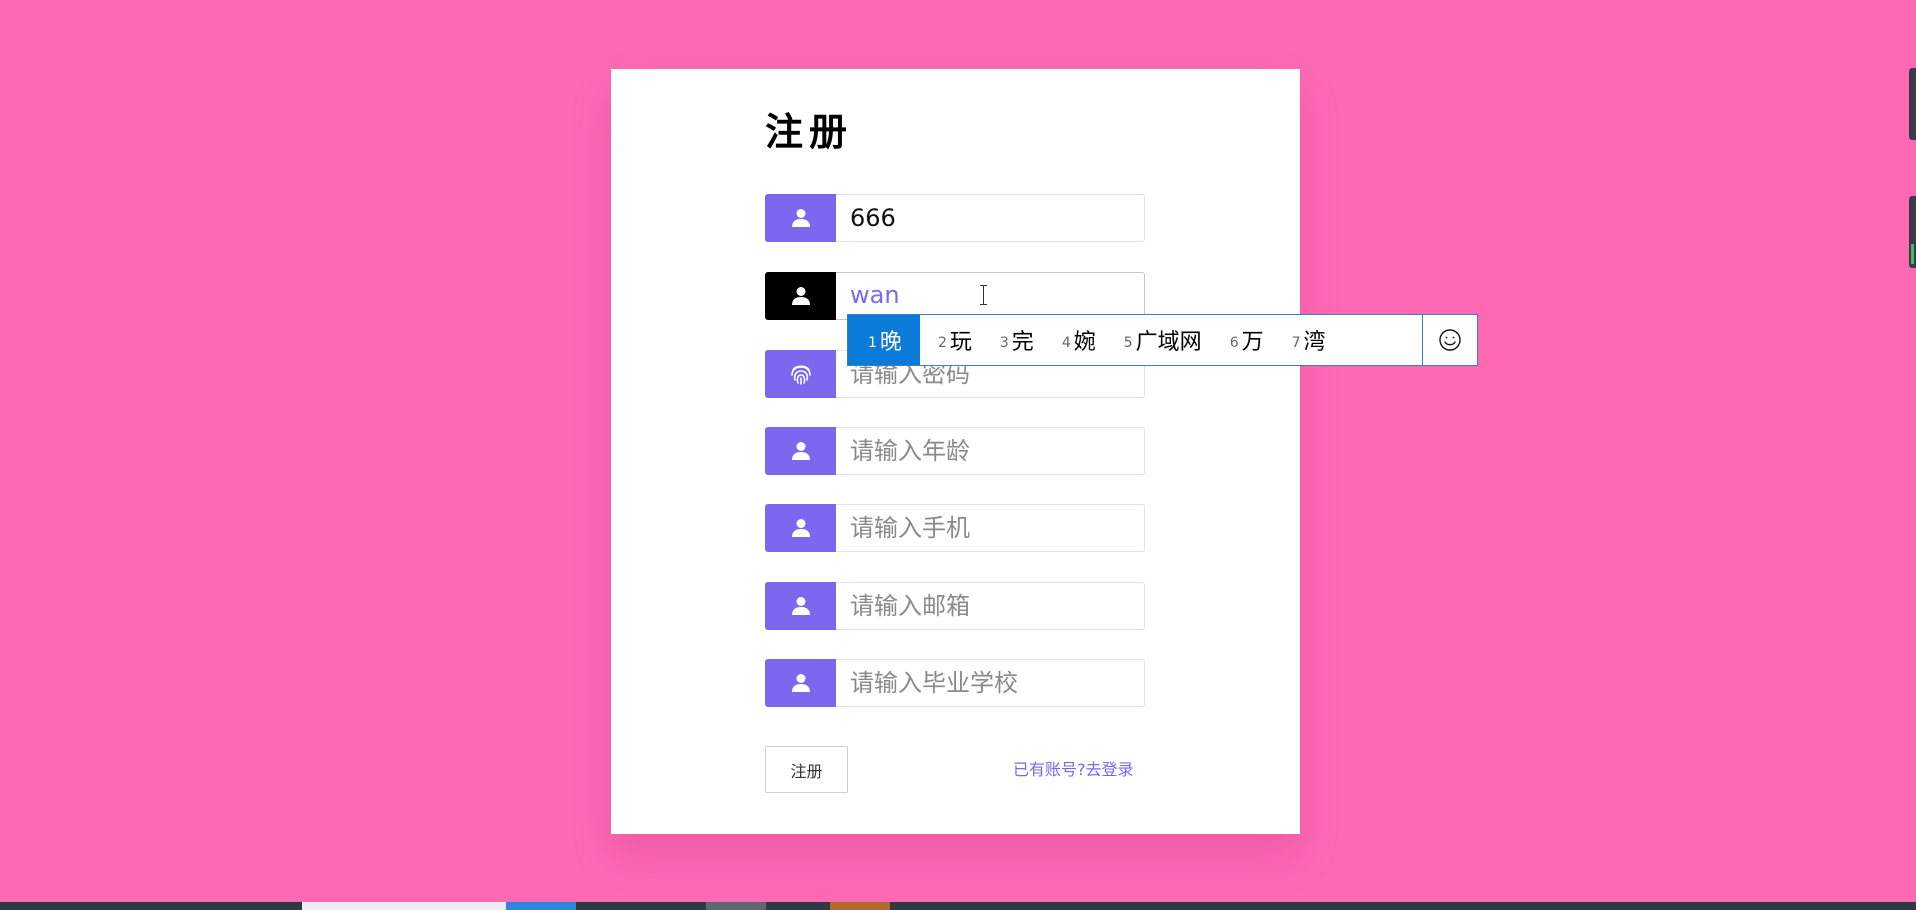 This screenshot has width=1916, height=910. What do you see at coordinates (1168, 342) in the screenshot?
I see `ime-candidate-text: 广域网` at bounding box center [1168, 342].